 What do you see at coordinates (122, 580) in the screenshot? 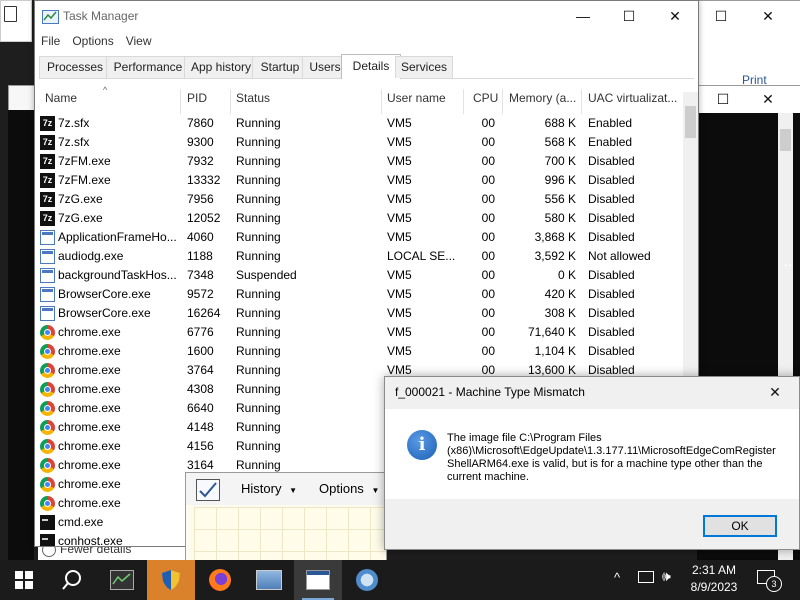
I see `taskbar-task-manager-app` at bounding box center [122, 580].